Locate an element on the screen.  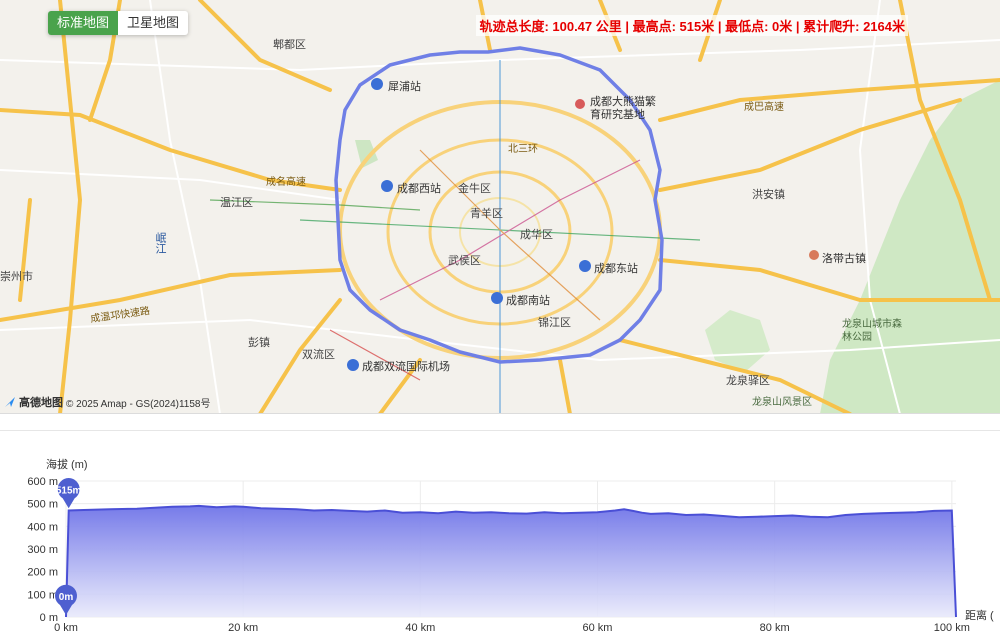
x-tick-label: 0 km is located at coordinates (66, 628).